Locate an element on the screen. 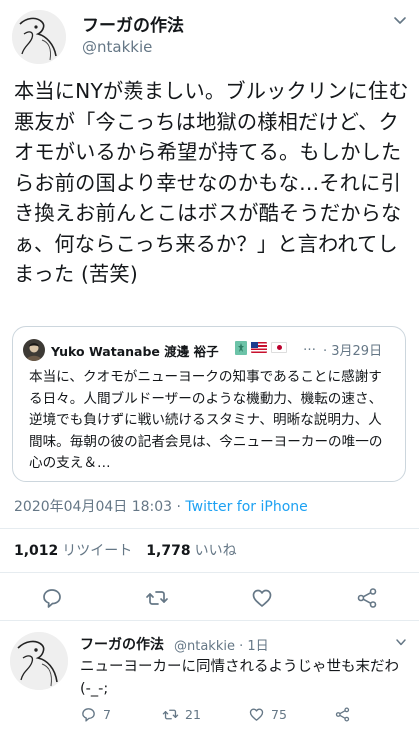 This screenshot has height=732, width=419. reply-author-name: フーガの作法 is located at coordinates (122, 644).